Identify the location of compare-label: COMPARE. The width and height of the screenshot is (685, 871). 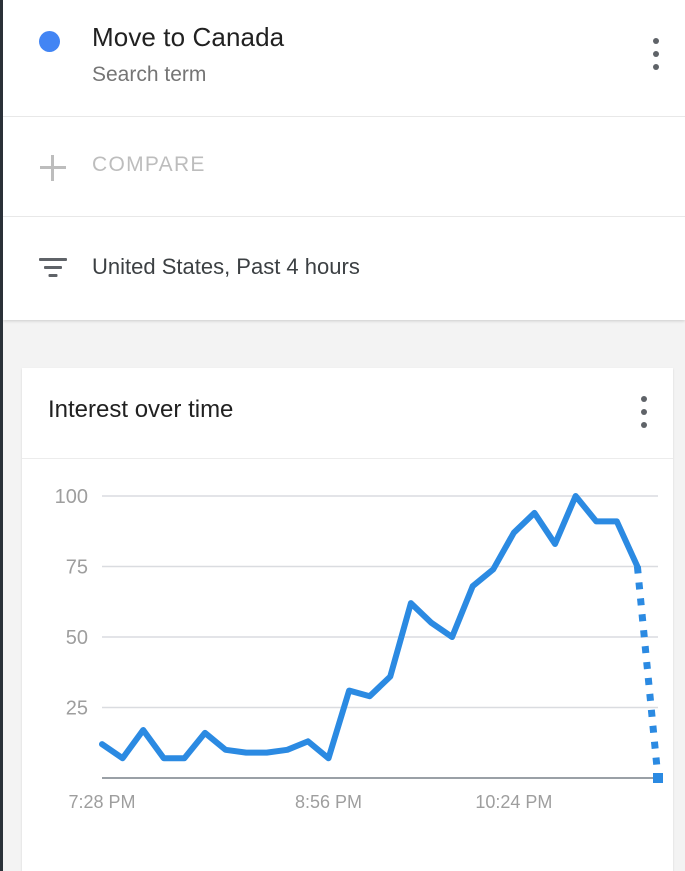
(149, 164).